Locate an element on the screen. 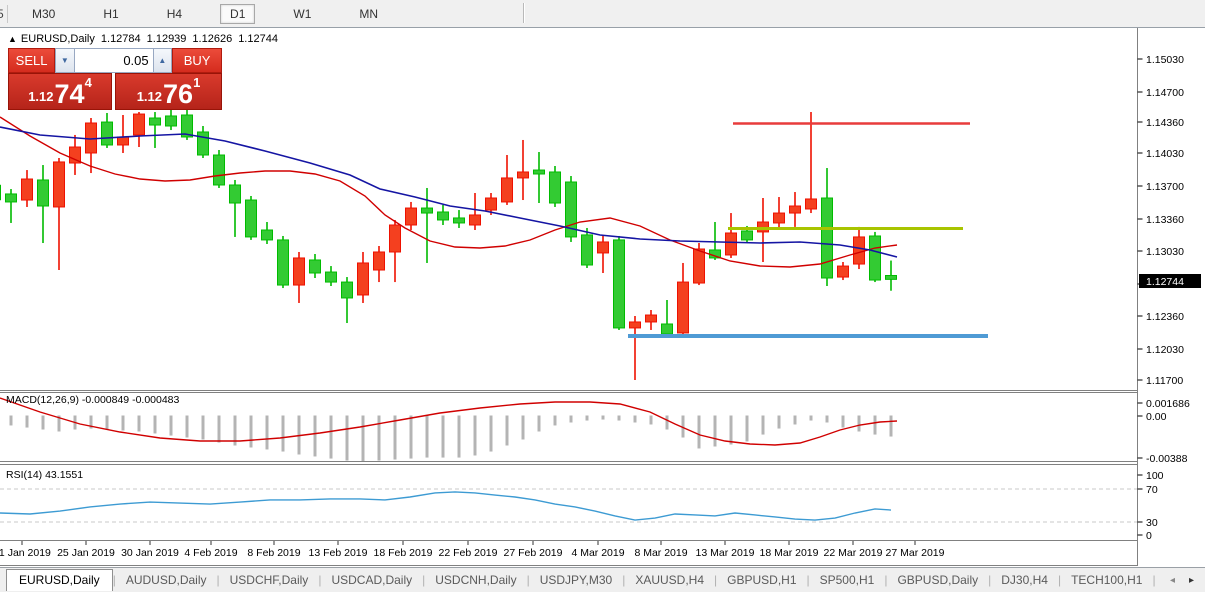  macd-label: MACD(12,26,9) -0.000849 -0.000483 is located at coordinates (93, 400).